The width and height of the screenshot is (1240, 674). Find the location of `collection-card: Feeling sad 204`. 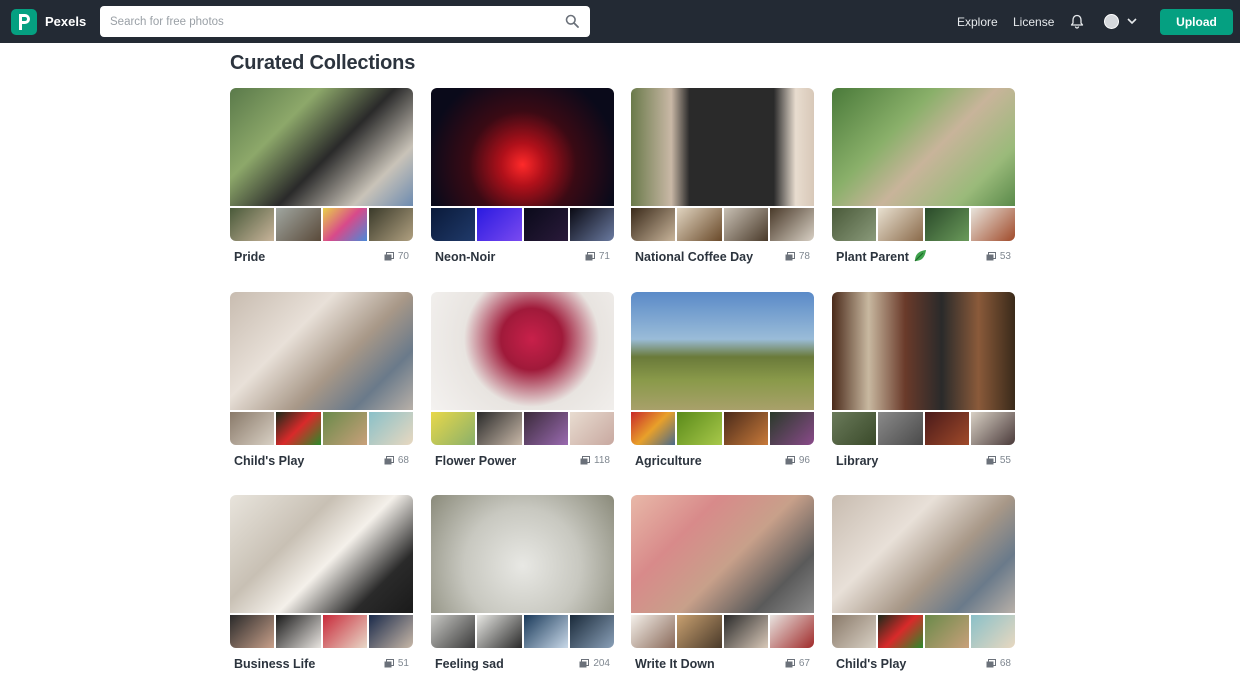

collection-card: Feeling sad 204 is located at coordinates (522, 583).